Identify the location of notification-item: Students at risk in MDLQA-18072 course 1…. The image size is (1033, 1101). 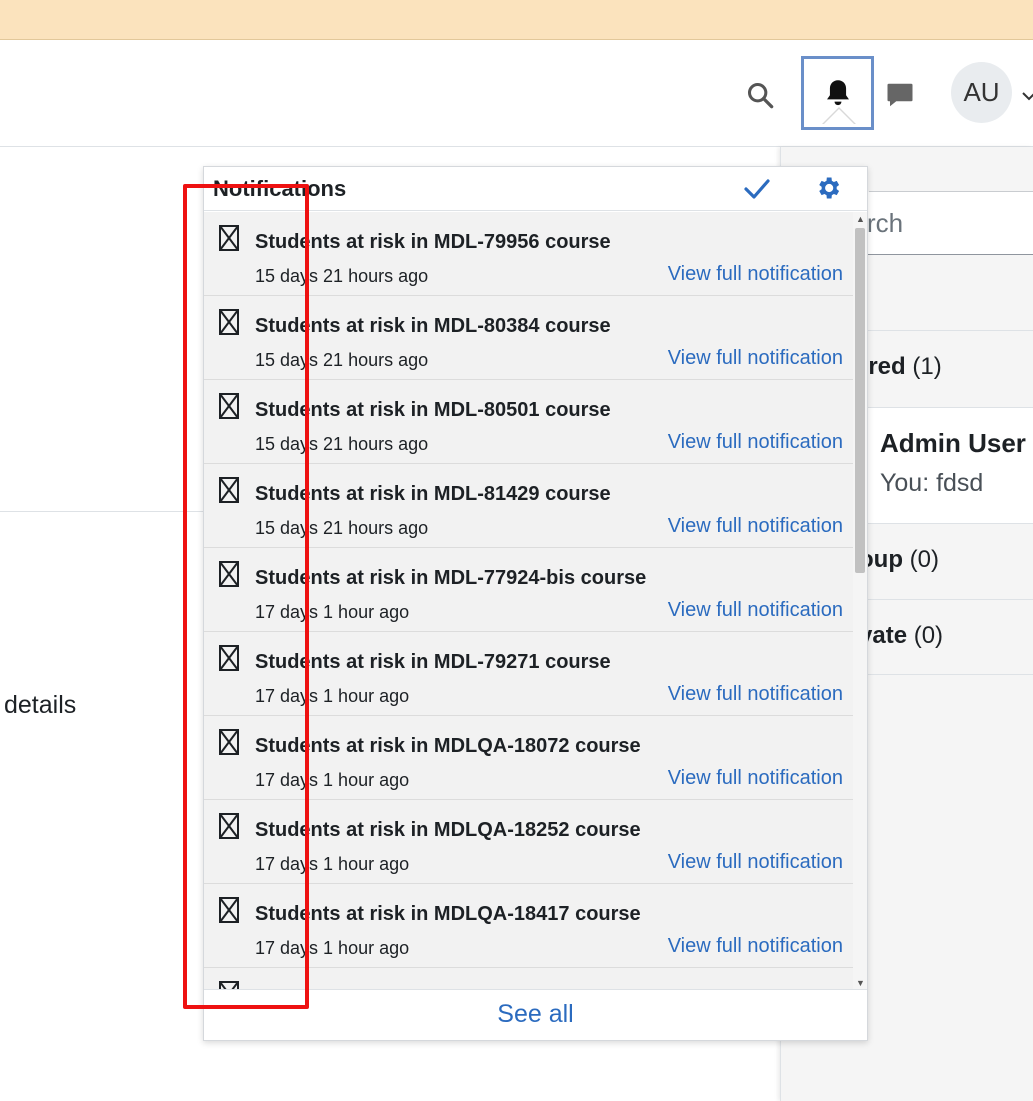
(528, 758).